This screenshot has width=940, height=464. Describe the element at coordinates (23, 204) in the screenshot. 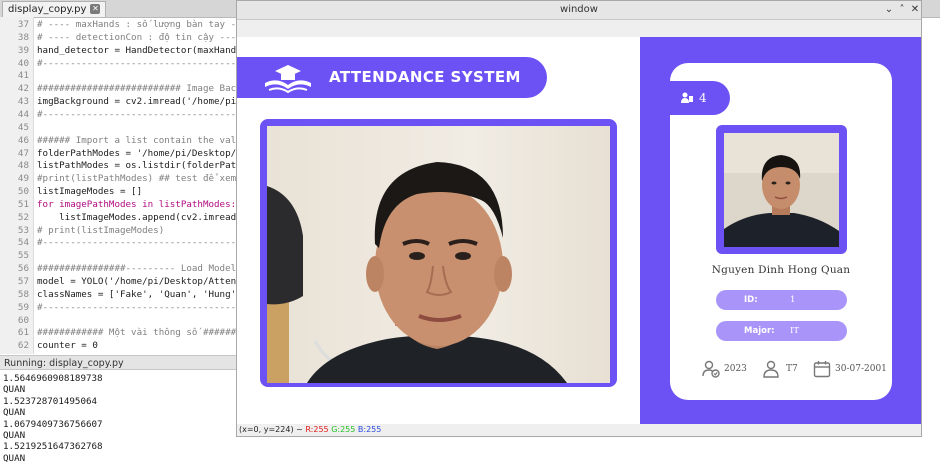

I see `line-number: 51` at that location.